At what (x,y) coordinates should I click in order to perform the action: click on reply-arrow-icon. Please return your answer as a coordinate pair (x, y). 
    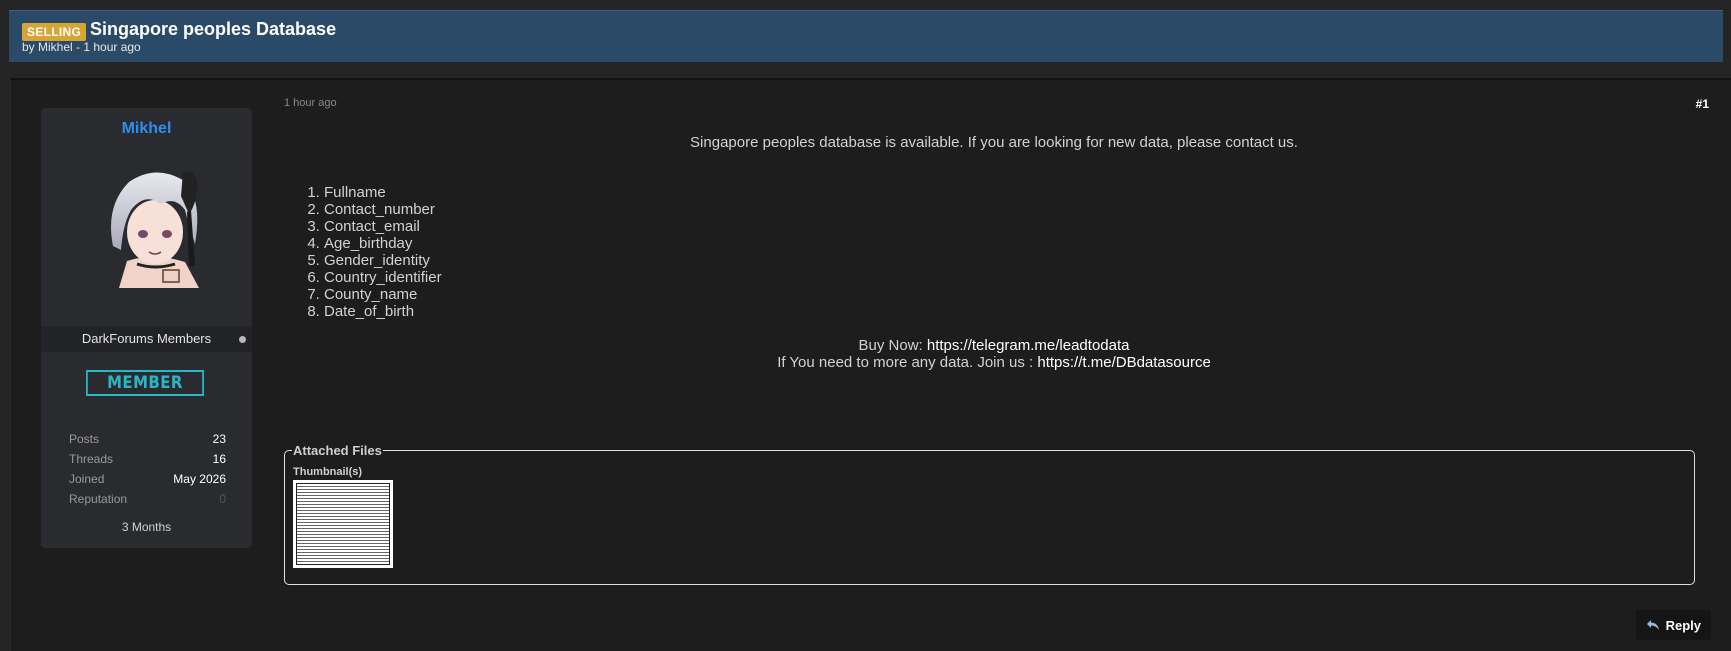
    Looking at the image, I should click on (1652, 625).